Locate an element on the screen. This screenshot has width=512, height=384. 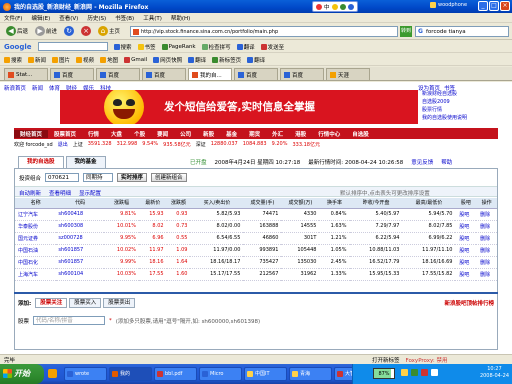
go-button: 转到 is located at coordinates (406, 31).